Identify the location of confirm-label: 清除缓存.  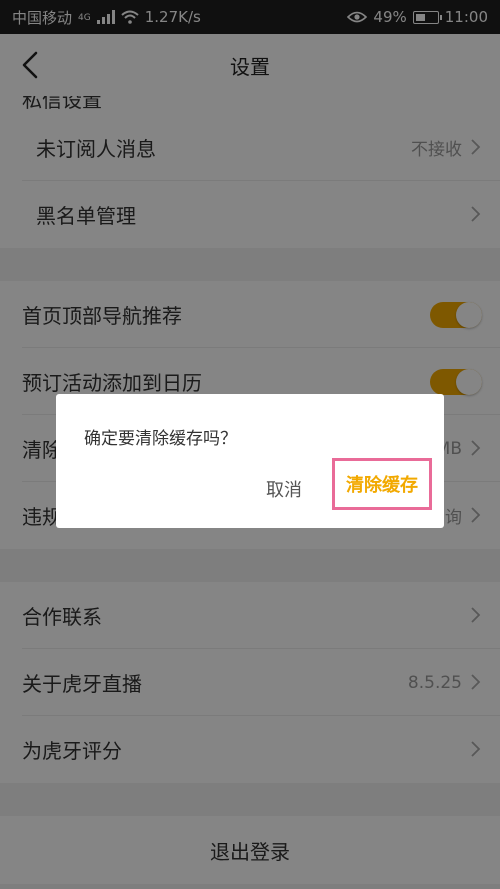
(382, 485).